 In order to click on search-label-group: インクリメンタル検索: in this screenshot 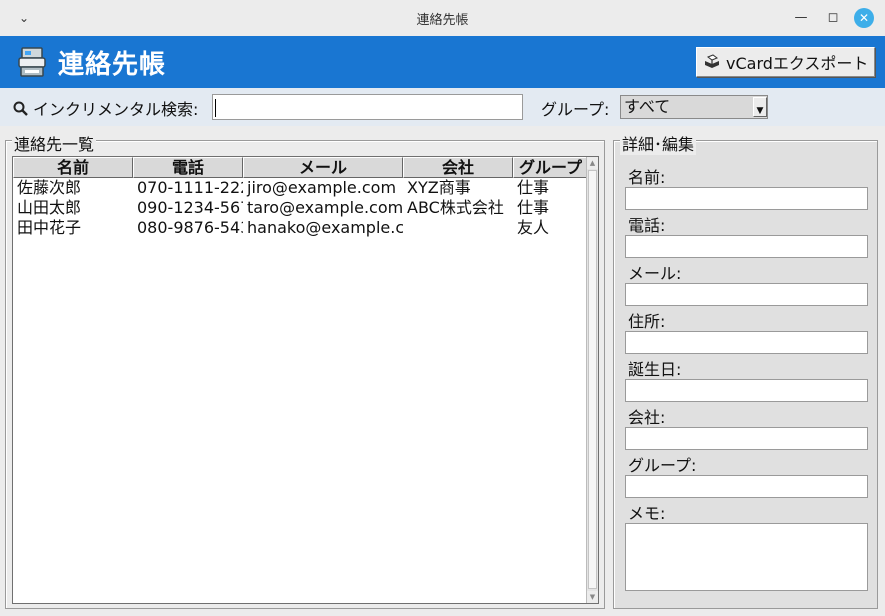, I will do `click(105, 108)`.